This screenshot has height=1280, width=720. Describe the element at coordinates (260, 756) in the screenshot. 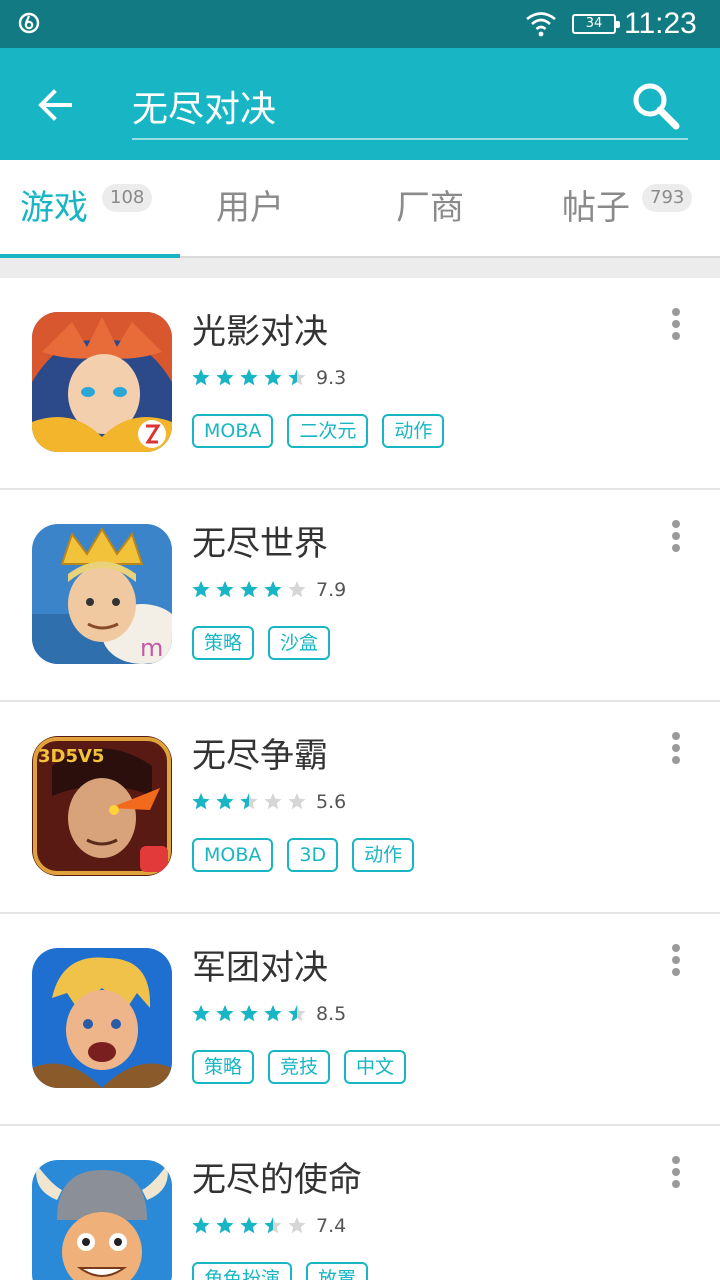

I see `game-name: 无尽争霸` at that location.